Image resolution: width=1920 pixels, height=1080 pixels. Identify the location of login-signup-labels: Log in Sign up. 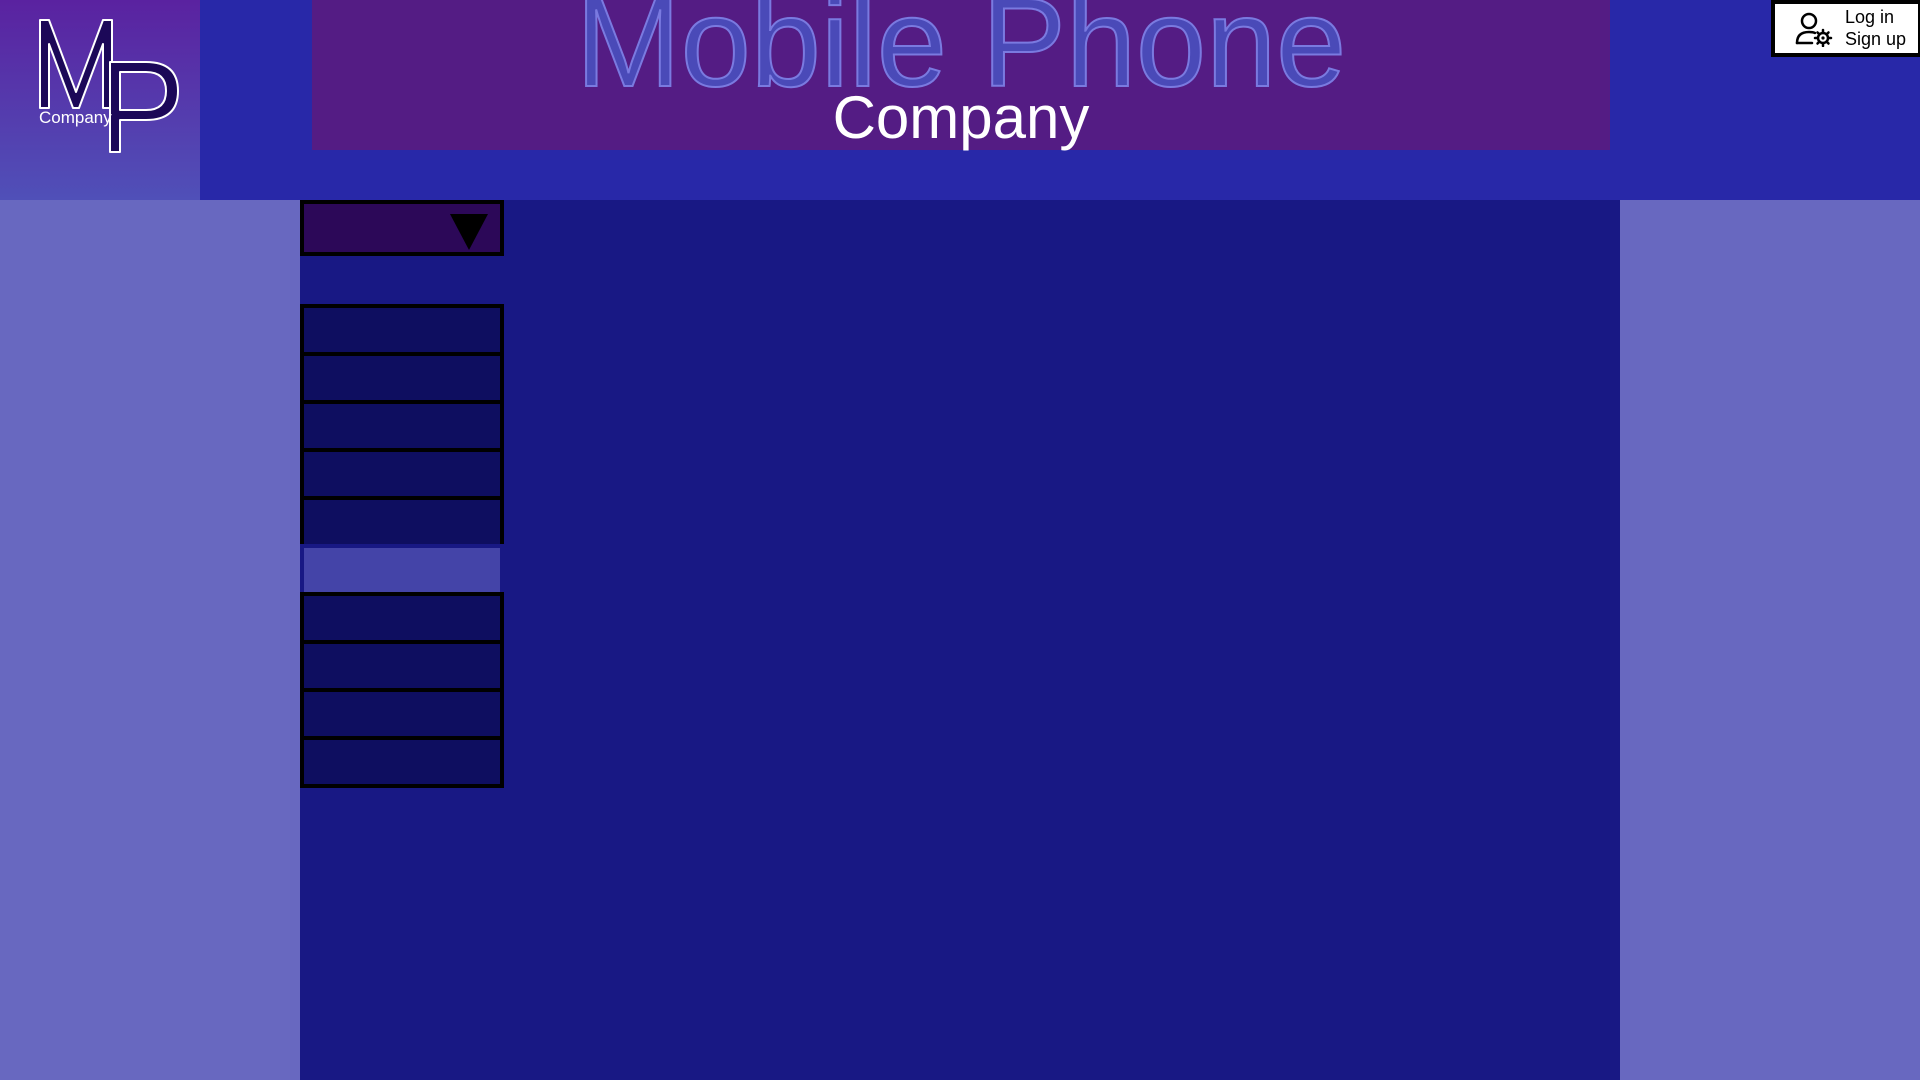
(1875, 28).